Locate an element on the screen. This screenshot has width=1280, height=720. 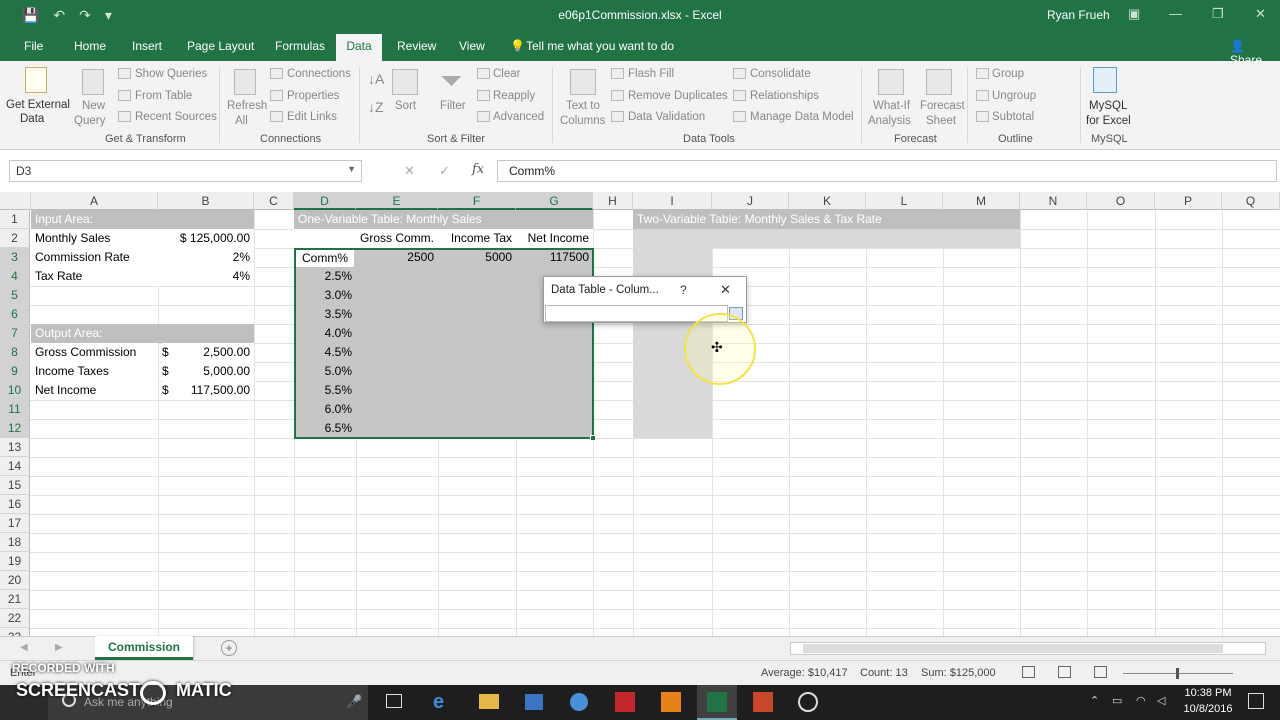
sort-az-icon: ↓A is located at coordinates (376, 79).